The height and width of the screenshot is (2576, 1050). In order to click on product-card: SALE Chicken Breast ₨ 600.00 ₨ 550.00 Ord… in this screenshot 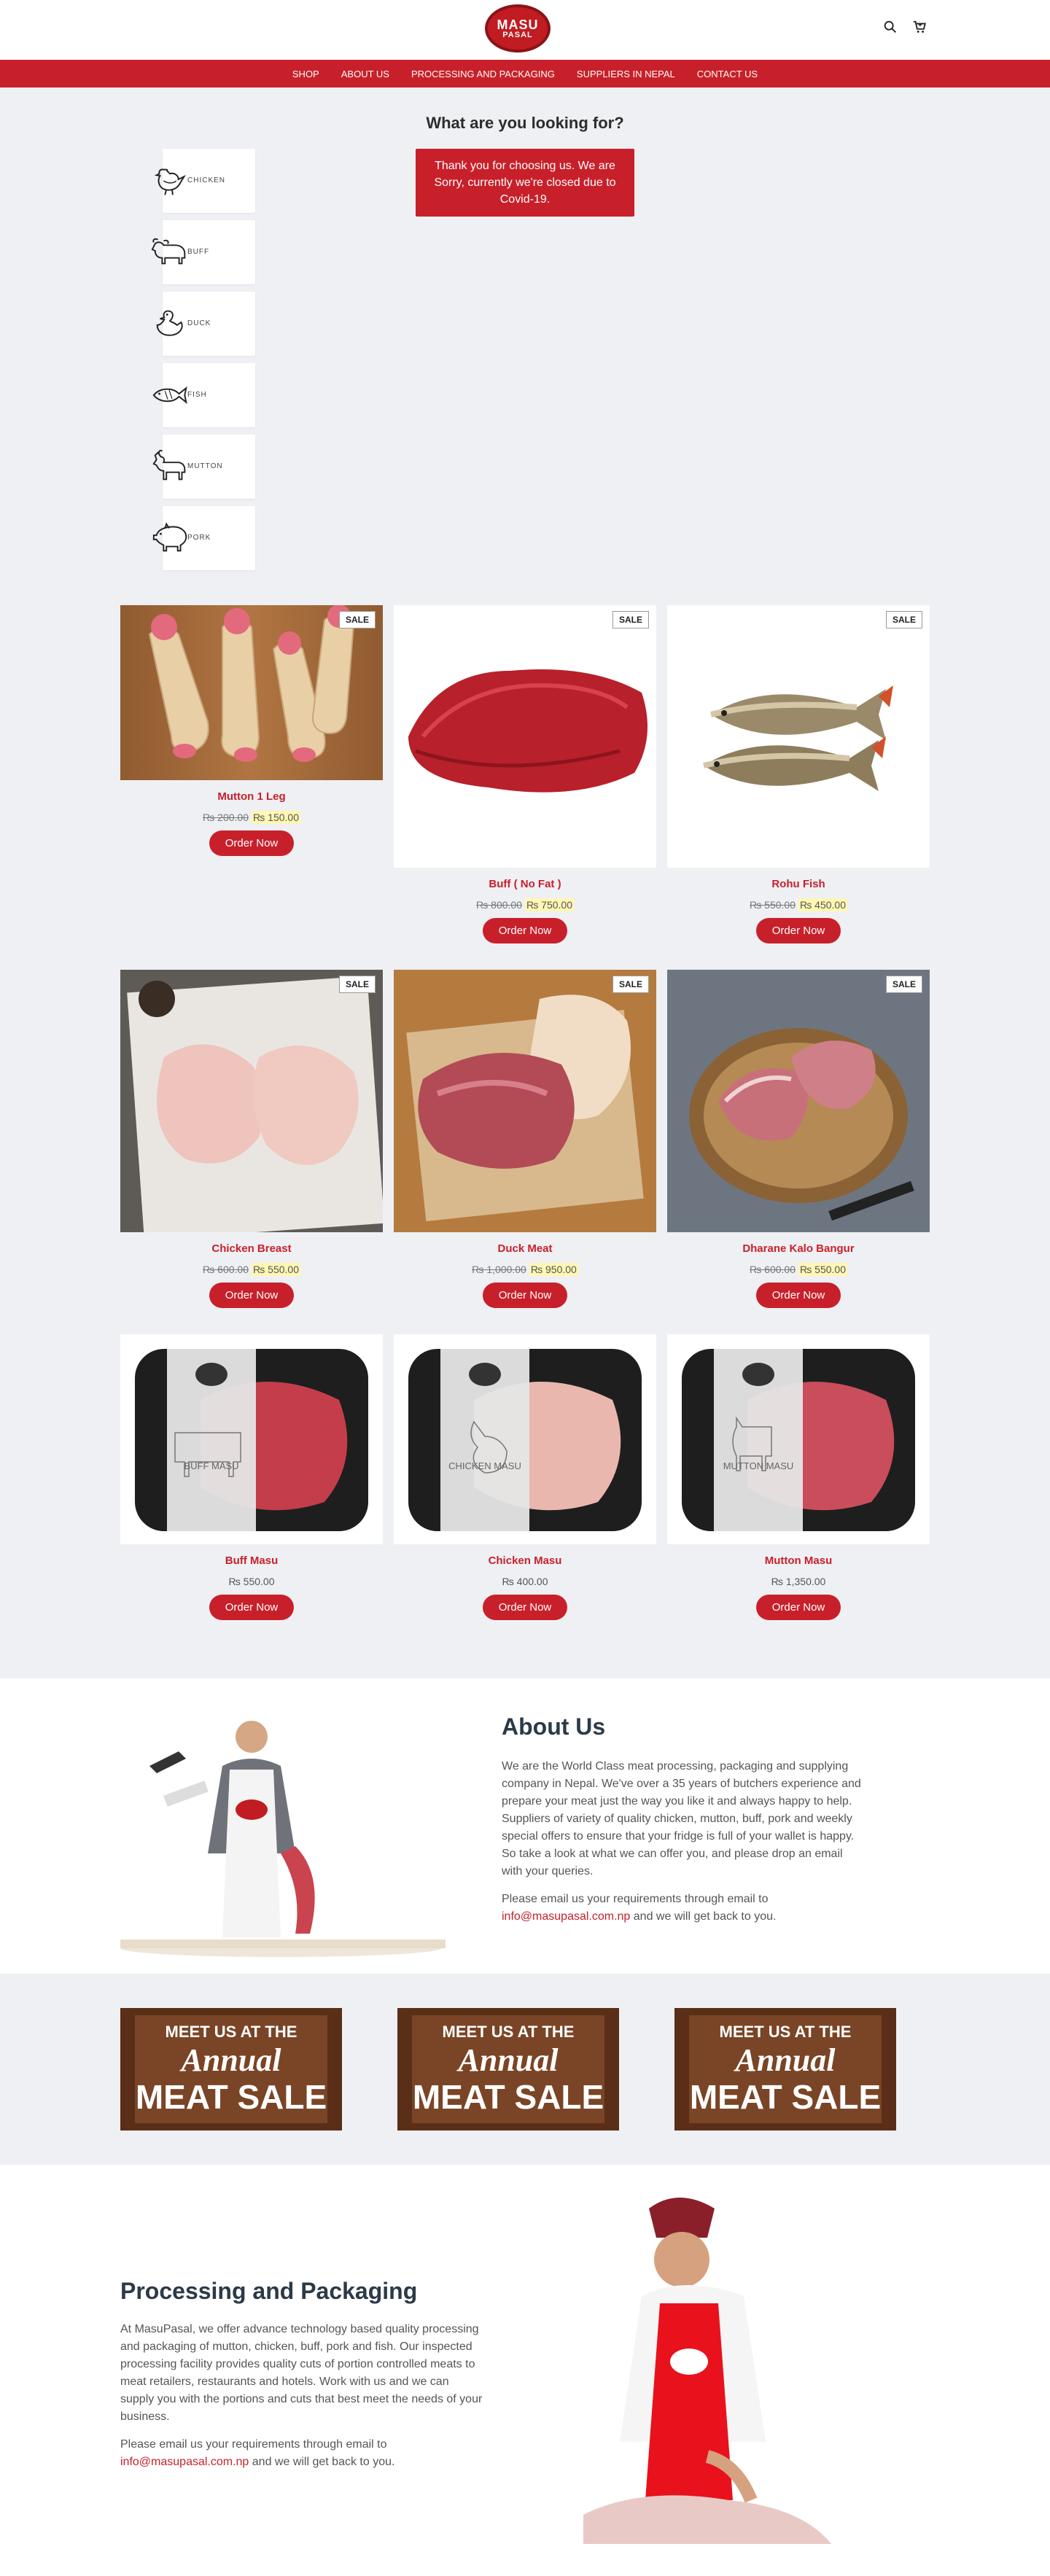, I will do `click(251, 1139)`.